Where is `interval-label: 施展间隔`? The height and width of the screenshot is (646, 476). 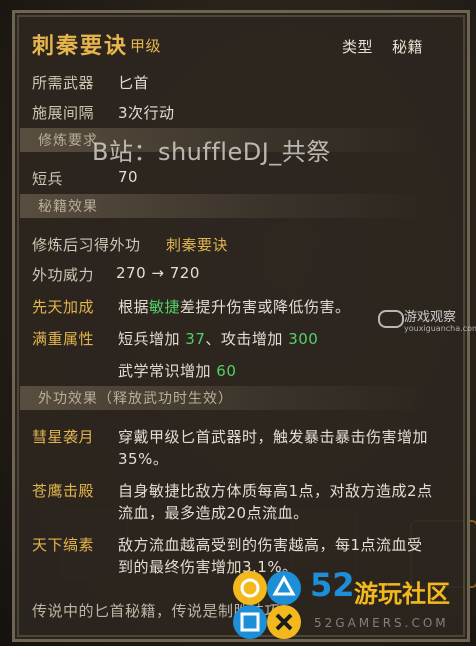 interval-label: 施展间隔 is located at coordinates (63, 113).